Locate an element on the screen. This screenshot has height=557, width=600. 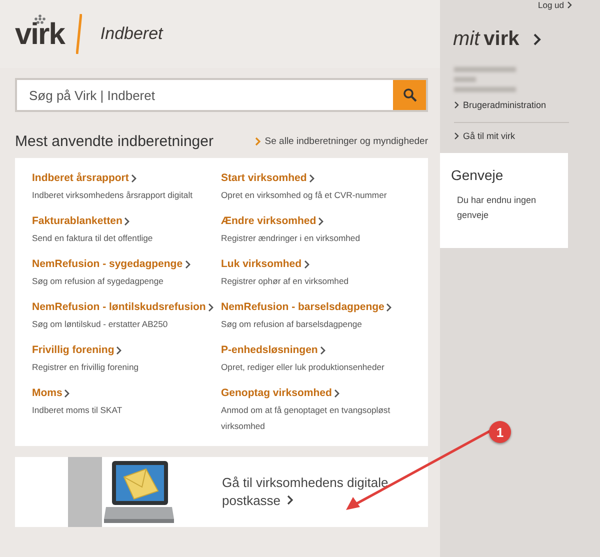
redacted-user-info is located at coordinates (485, 79).